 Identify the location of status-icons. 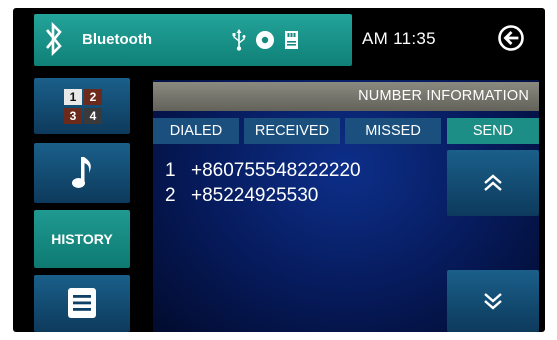
(265, 40).